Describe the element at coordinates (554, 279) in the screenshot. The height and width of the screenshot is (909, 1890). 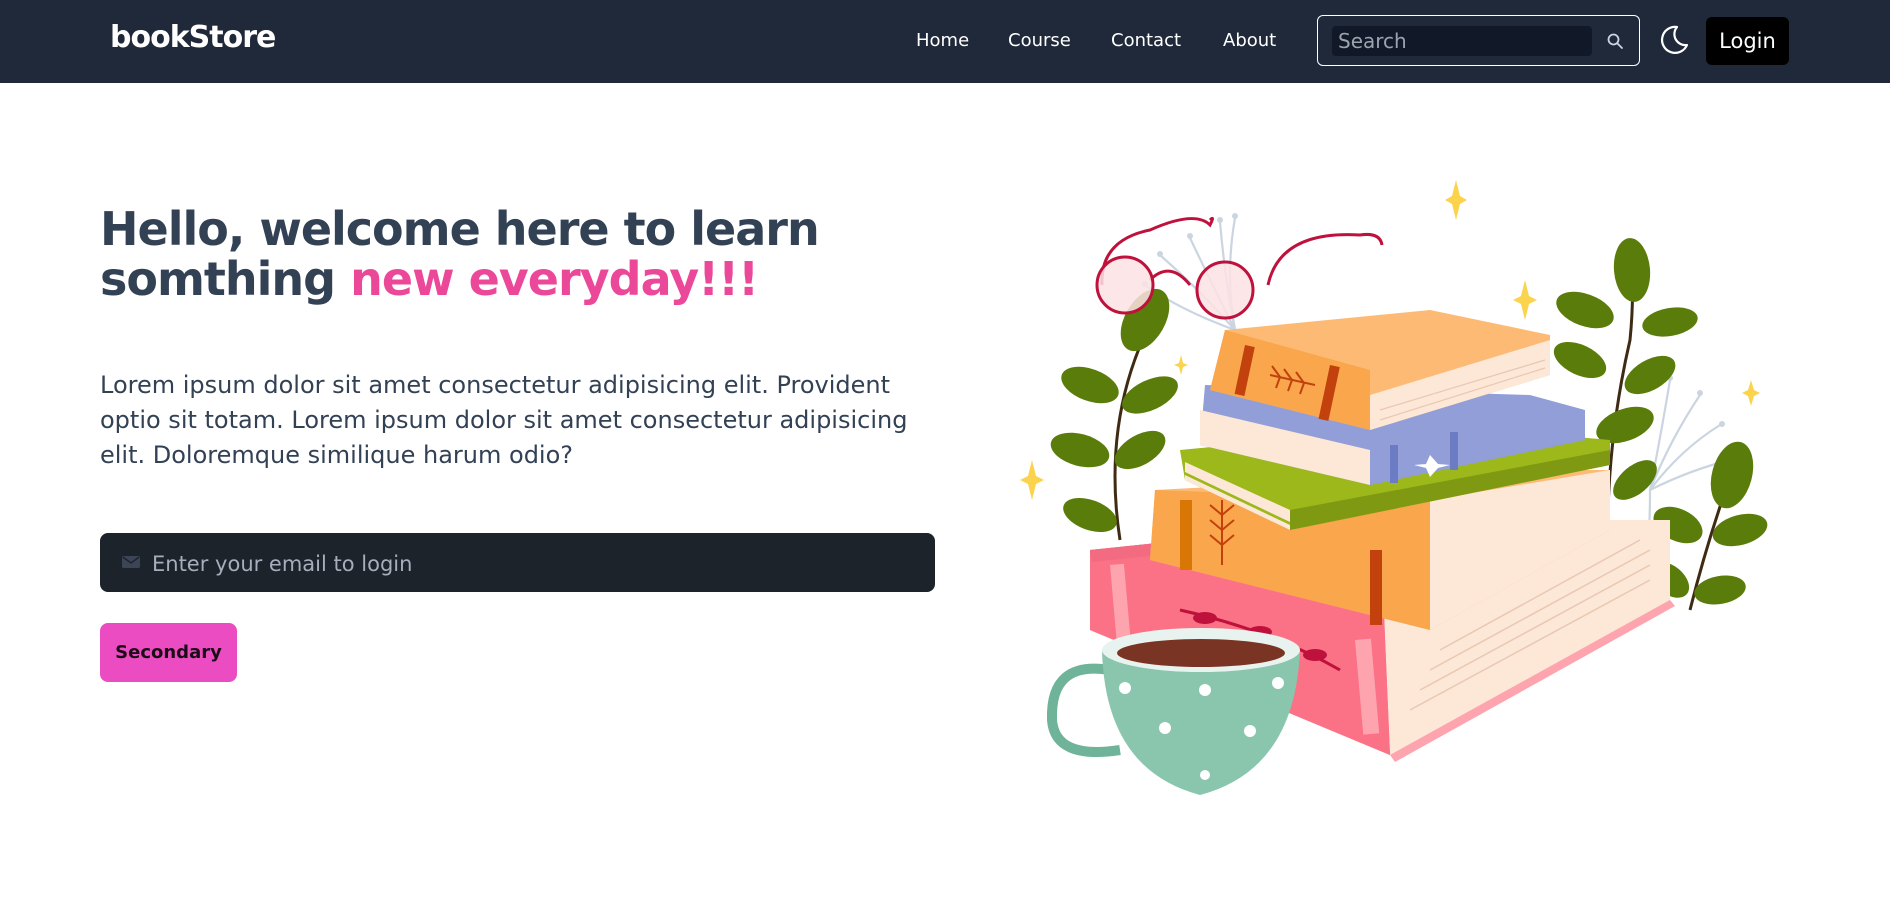
I see `hero-title-accent: new everyday!!!` at that location.